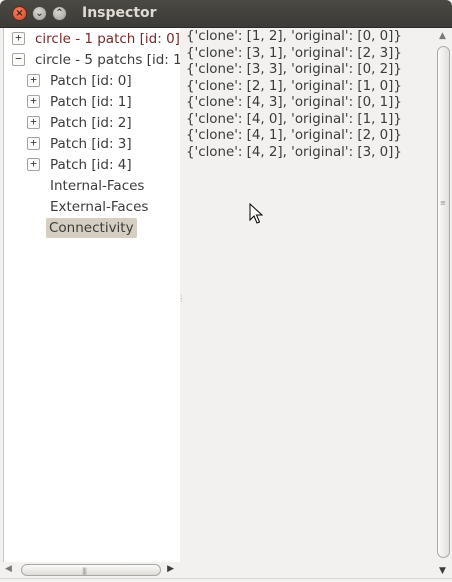 The height and width of the screenshot is (582, 452). What do you see at coordinates (442, 36) in the screenshot?
I see `scroll-up-icon: ▲` at bounding box center [442, 36].